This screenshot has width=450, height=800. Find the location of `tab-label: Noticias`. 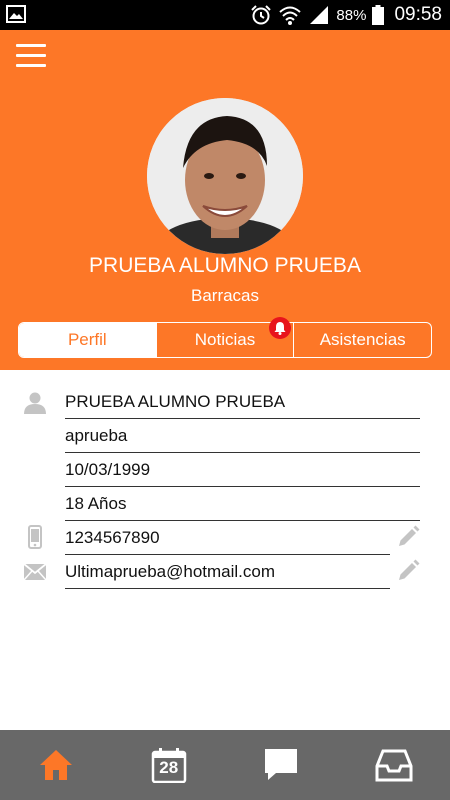

tab-label: Noticias is located at coordinates (225, 339).